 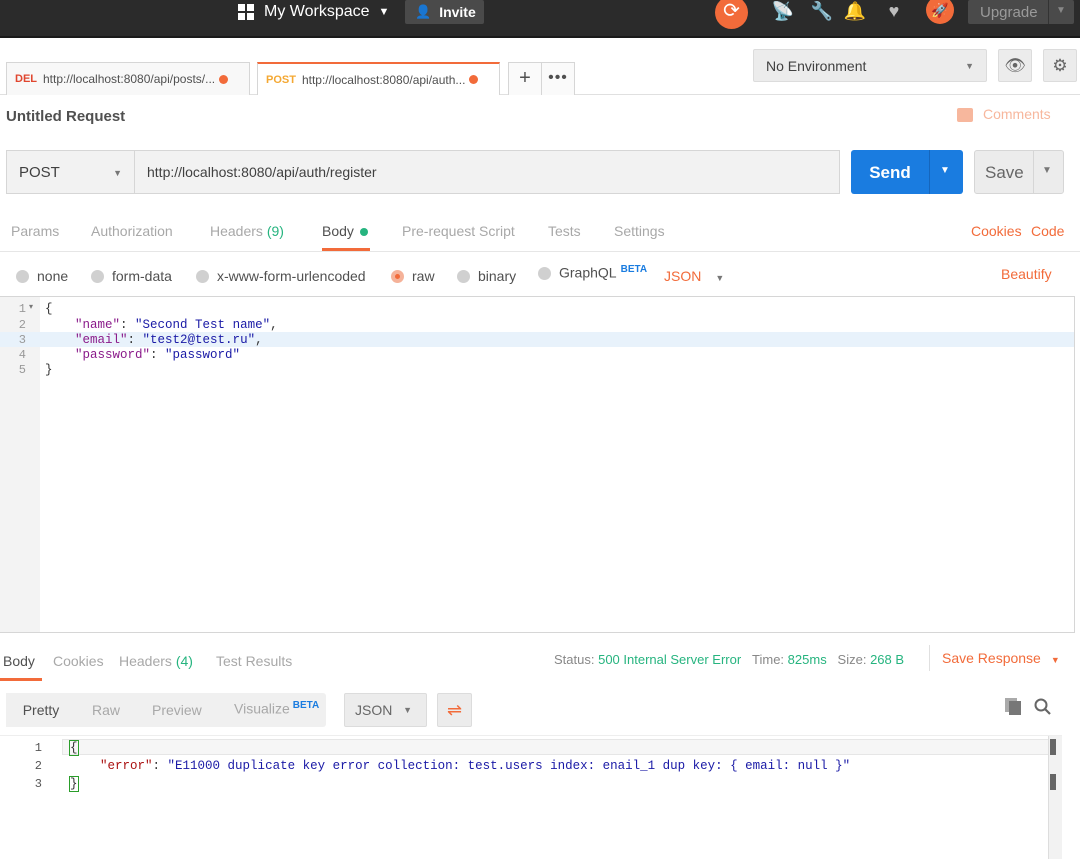 I want to click on beautify-button: Beautify, so click(x=1026, y=274).